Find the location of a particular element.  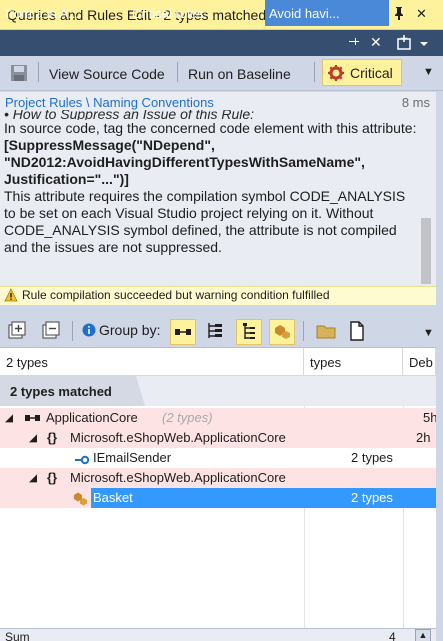

namespace-tree-icon is located at coordinates (215, 330).